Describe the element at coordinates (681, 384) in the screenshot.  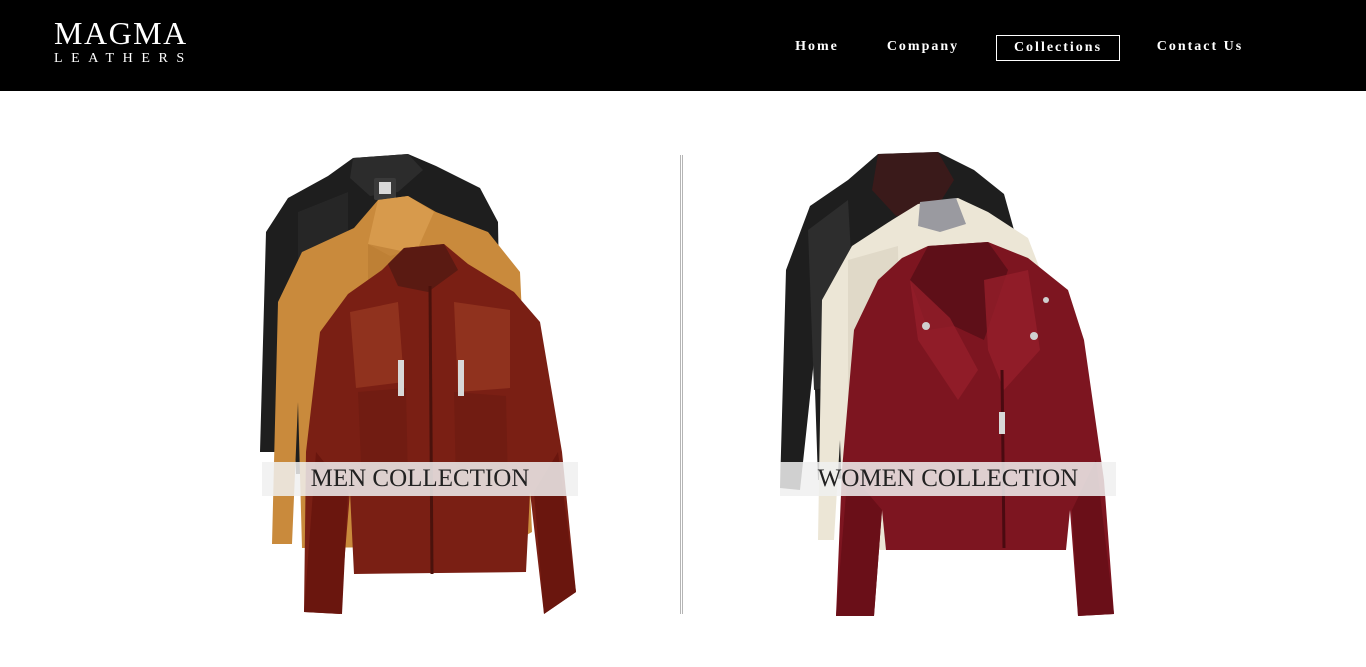
I see `collections-divider` at that location.